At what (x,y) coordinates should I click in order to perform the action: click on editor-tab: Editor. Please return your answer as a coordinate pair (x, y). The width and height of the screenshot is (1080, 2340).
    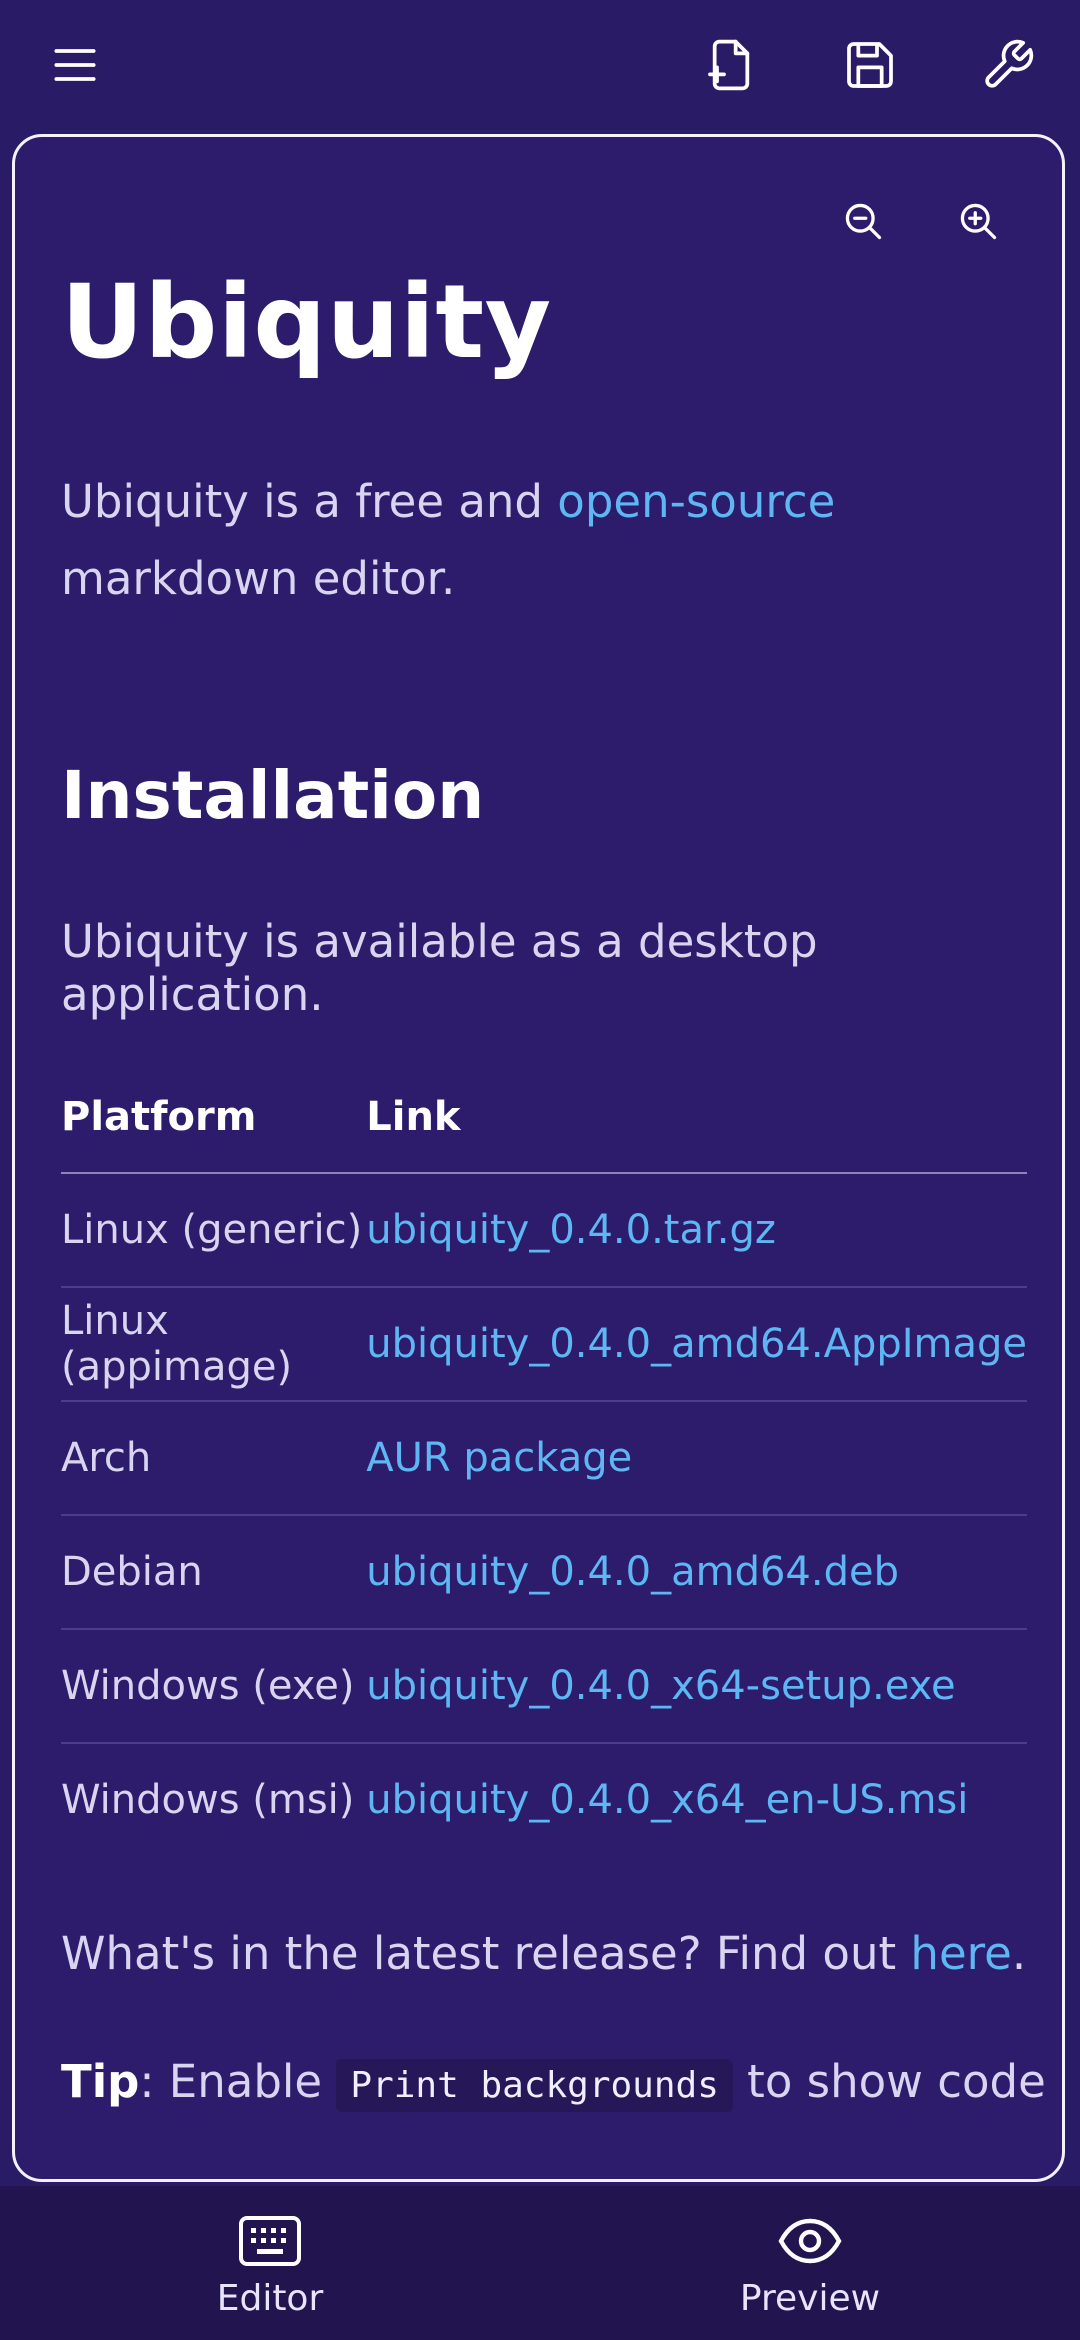
    Looking at the image, I should click on (270, 2263).